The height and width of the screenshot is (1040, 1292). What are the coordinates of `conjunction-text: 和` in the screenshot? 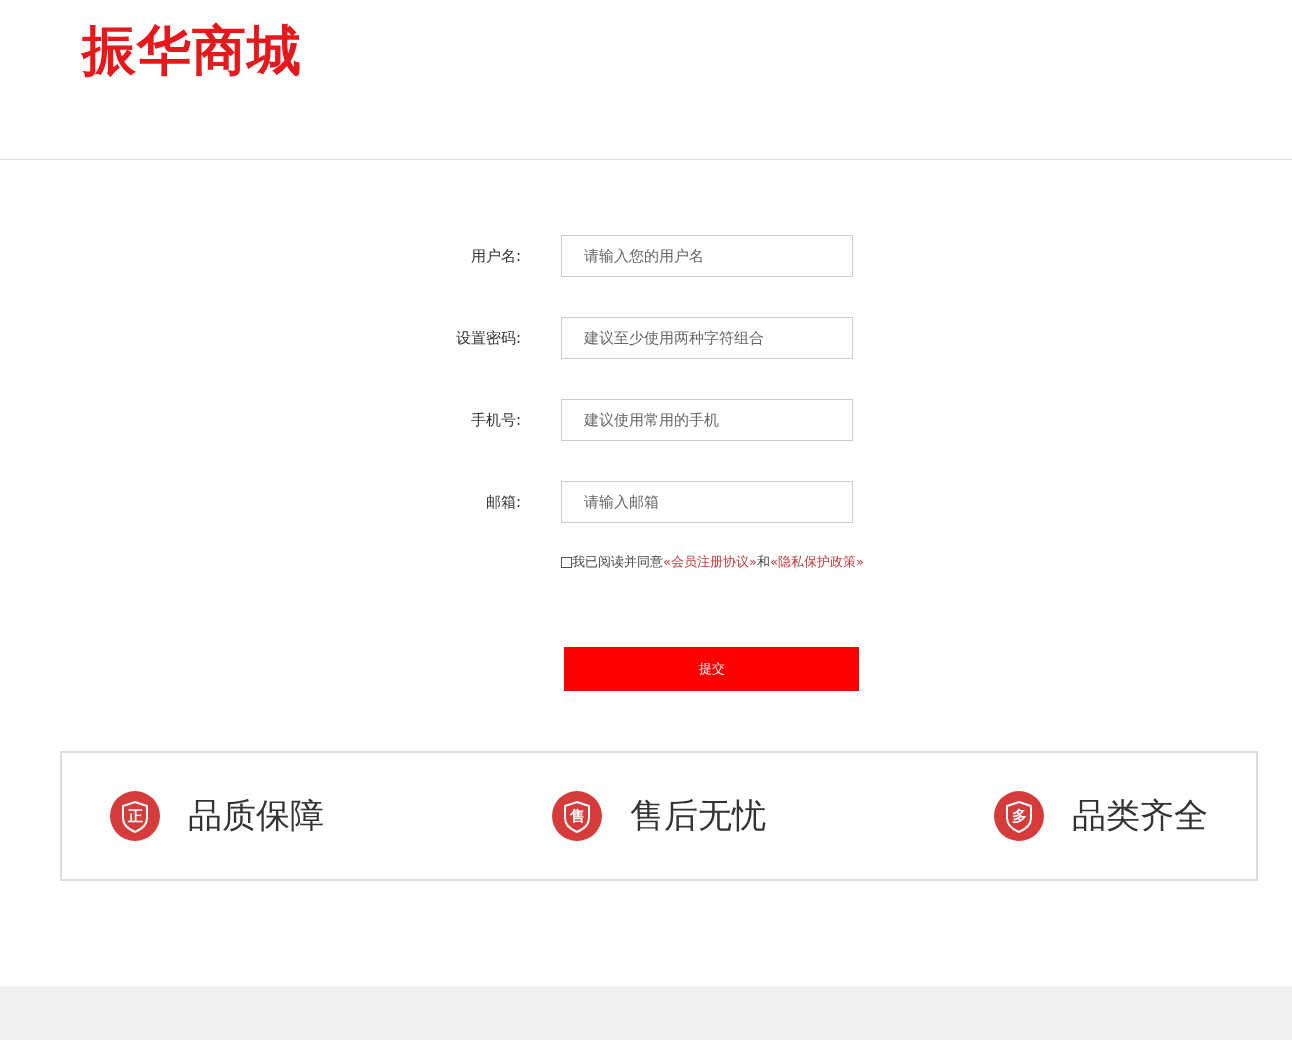 It's located at (763, 562).